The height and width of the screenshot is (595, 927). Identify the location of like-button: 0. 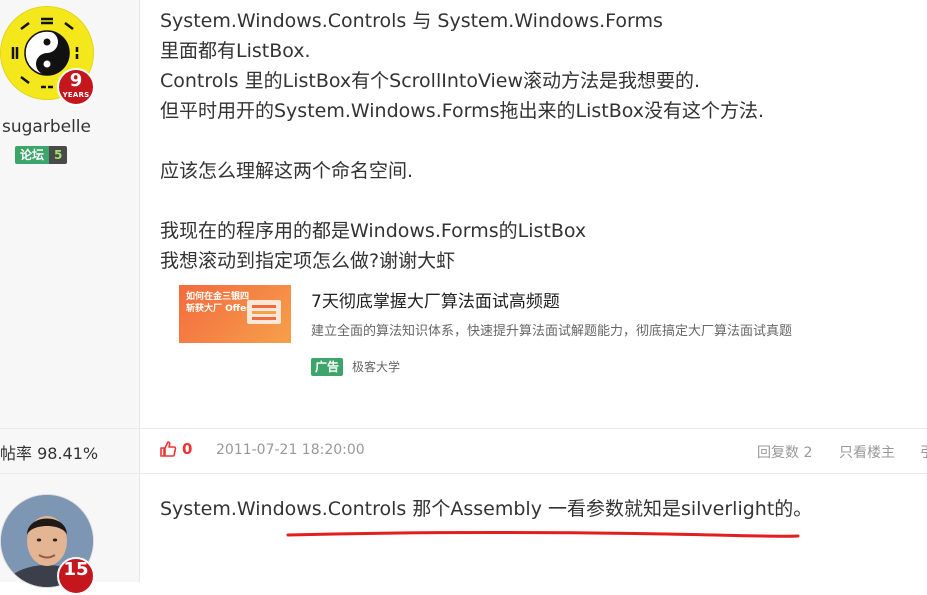
(175, 449).